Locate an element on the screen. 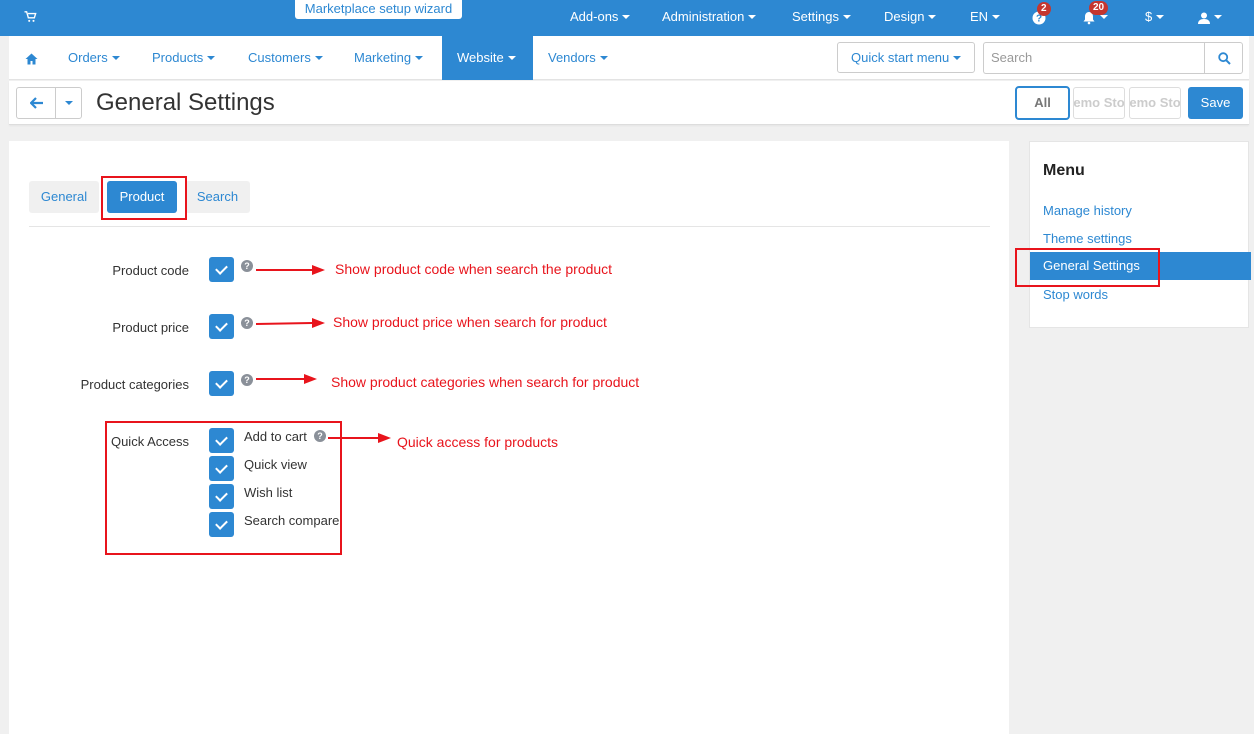 The height and width of the screenshot is (734, 1254). administration-menu: Administration is located at coordinates (709, 18).